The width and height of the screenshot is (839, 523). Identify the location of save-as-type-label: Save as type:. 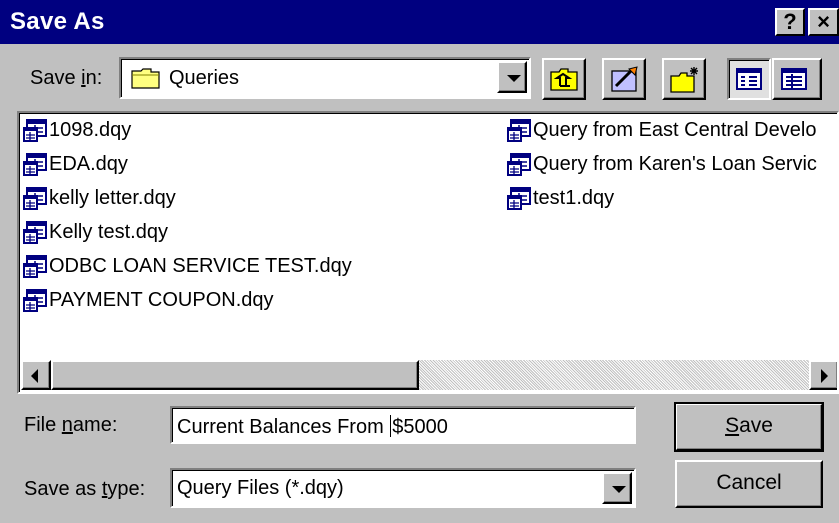
(85, 489).